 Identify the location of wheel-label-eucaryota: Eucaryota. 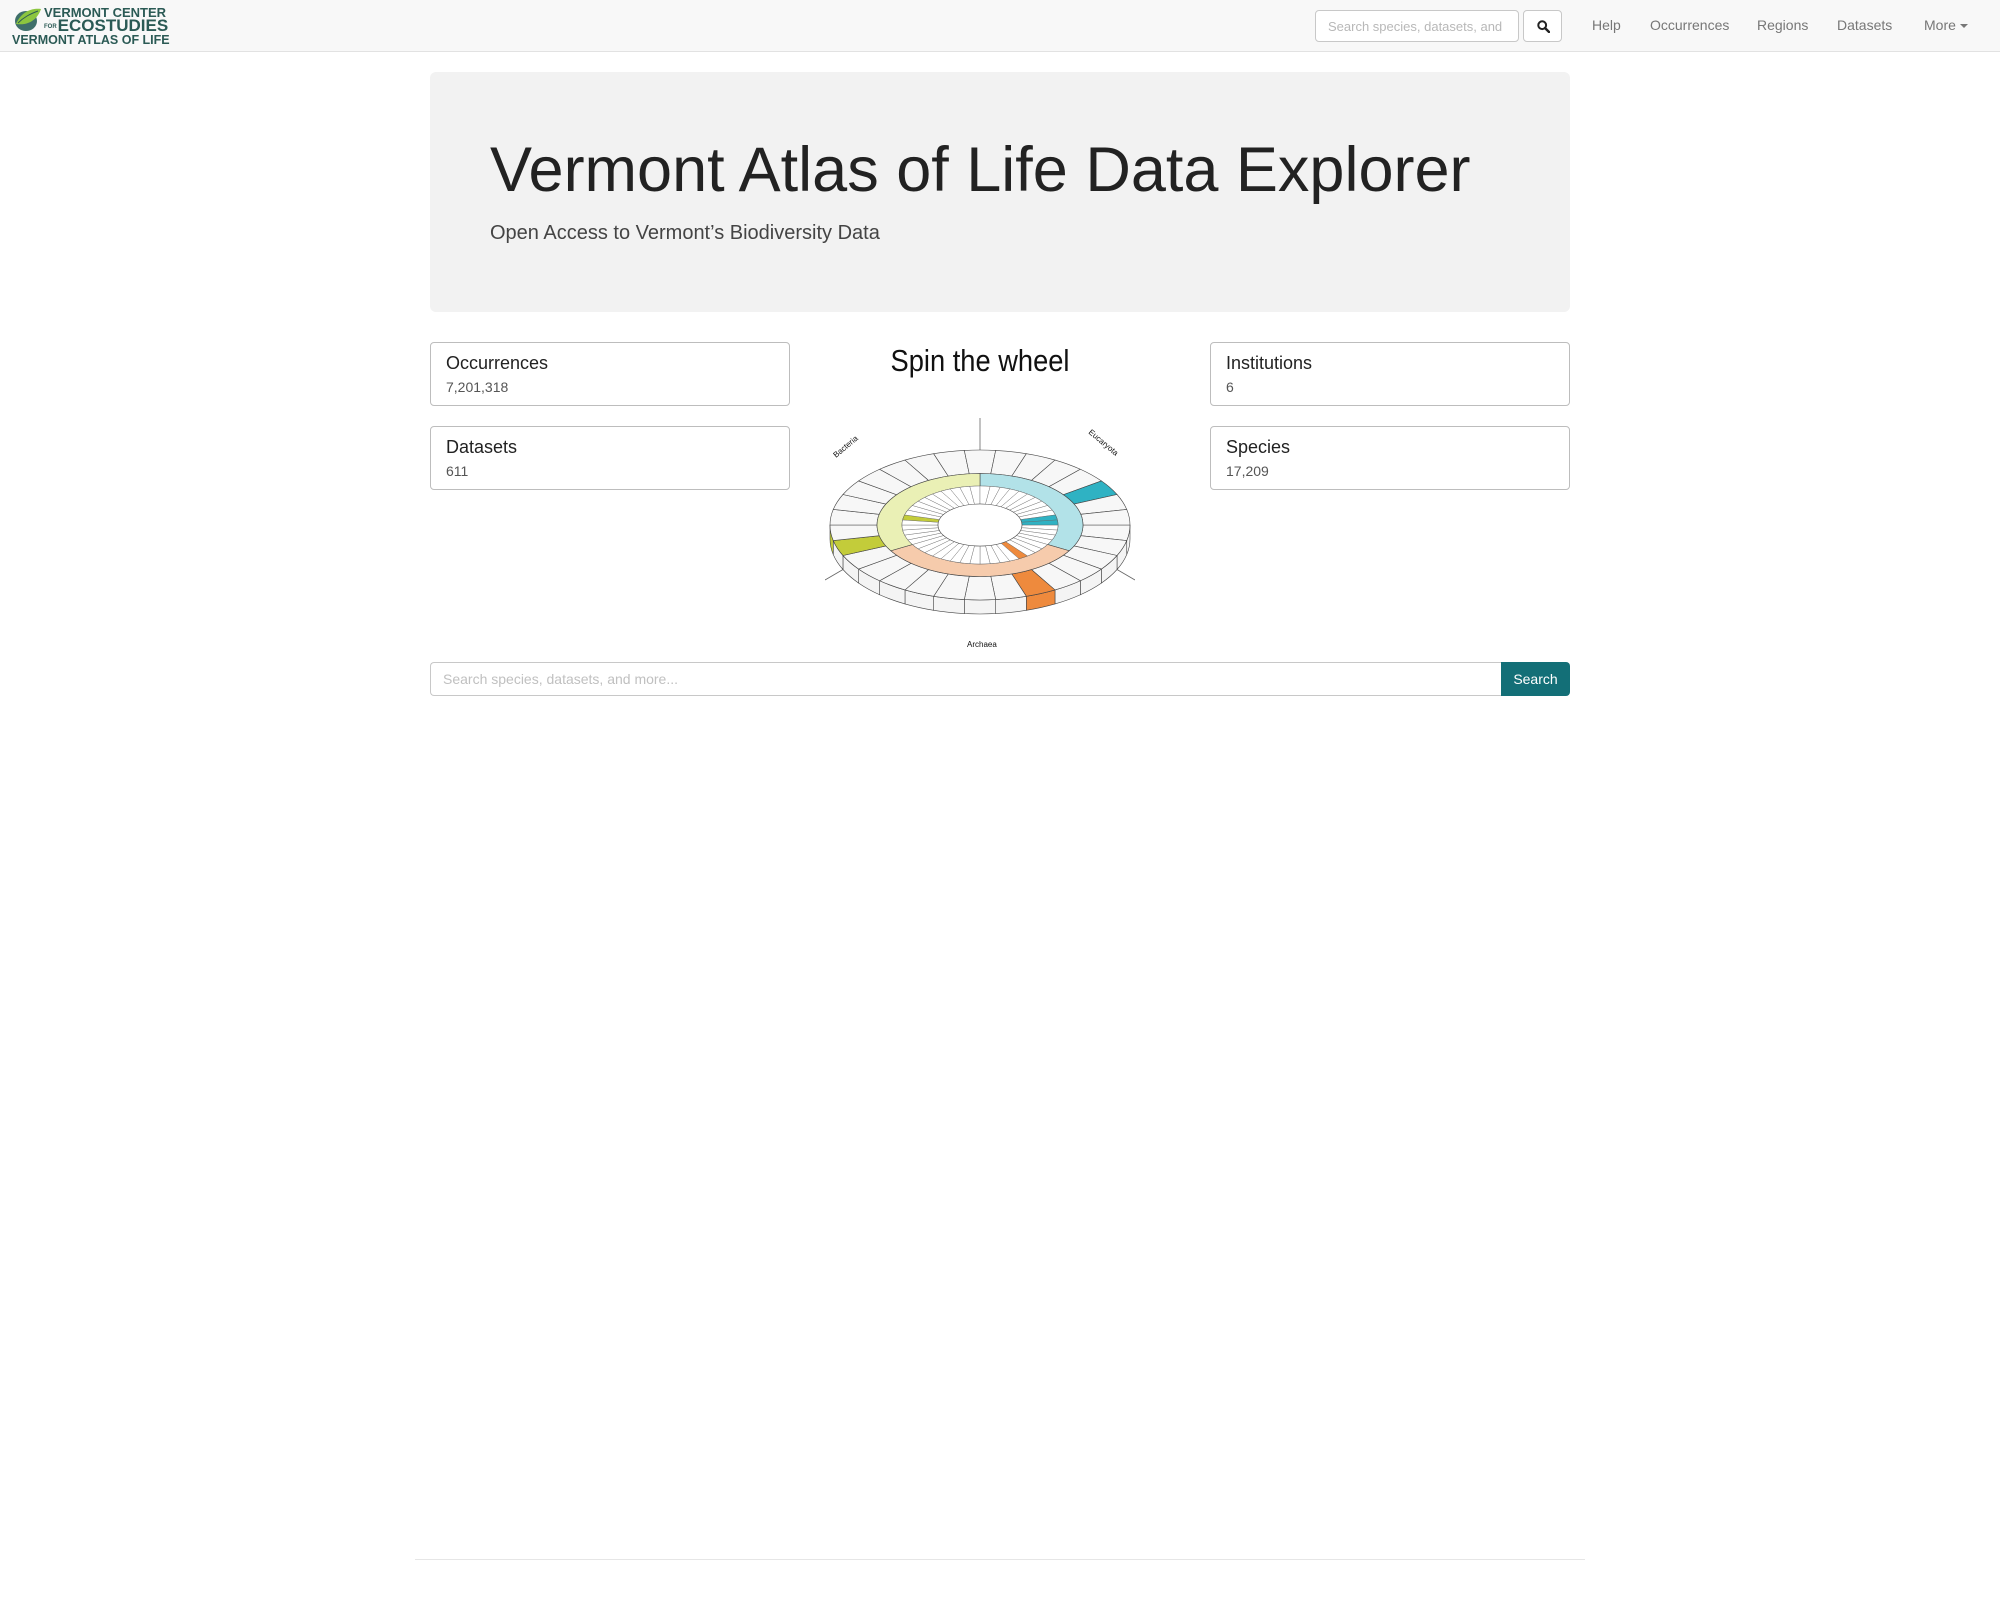
(1104, 443).